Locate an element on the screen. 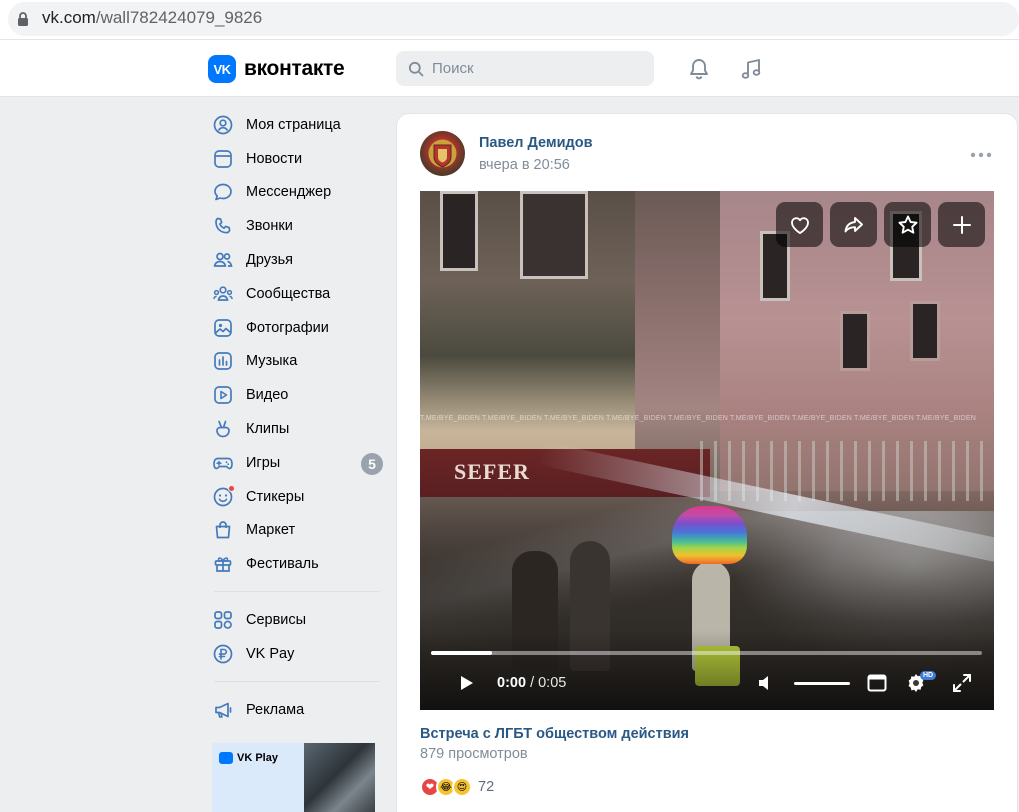 This screenshot has height=812, width=1019. newsfeed-icon is located at coordinates (223, 158).